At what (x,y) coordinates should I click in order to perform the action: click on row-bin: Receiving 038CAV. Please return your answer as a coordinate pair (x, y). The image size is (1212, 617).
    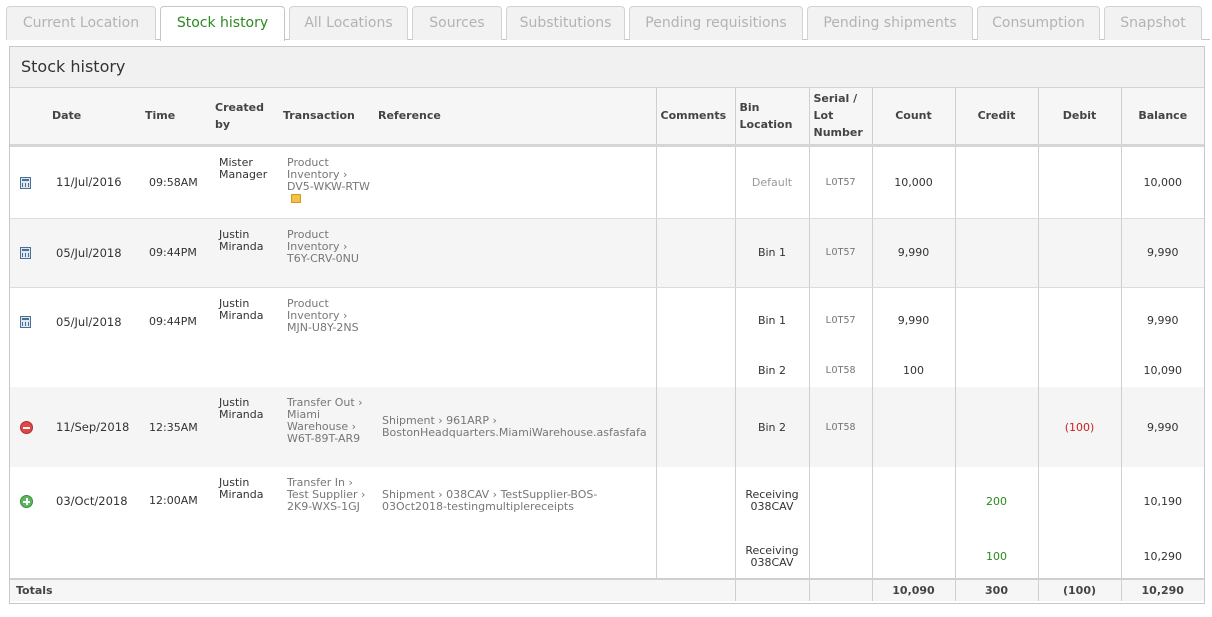
    Looking at the image, I should click on (771, 501).